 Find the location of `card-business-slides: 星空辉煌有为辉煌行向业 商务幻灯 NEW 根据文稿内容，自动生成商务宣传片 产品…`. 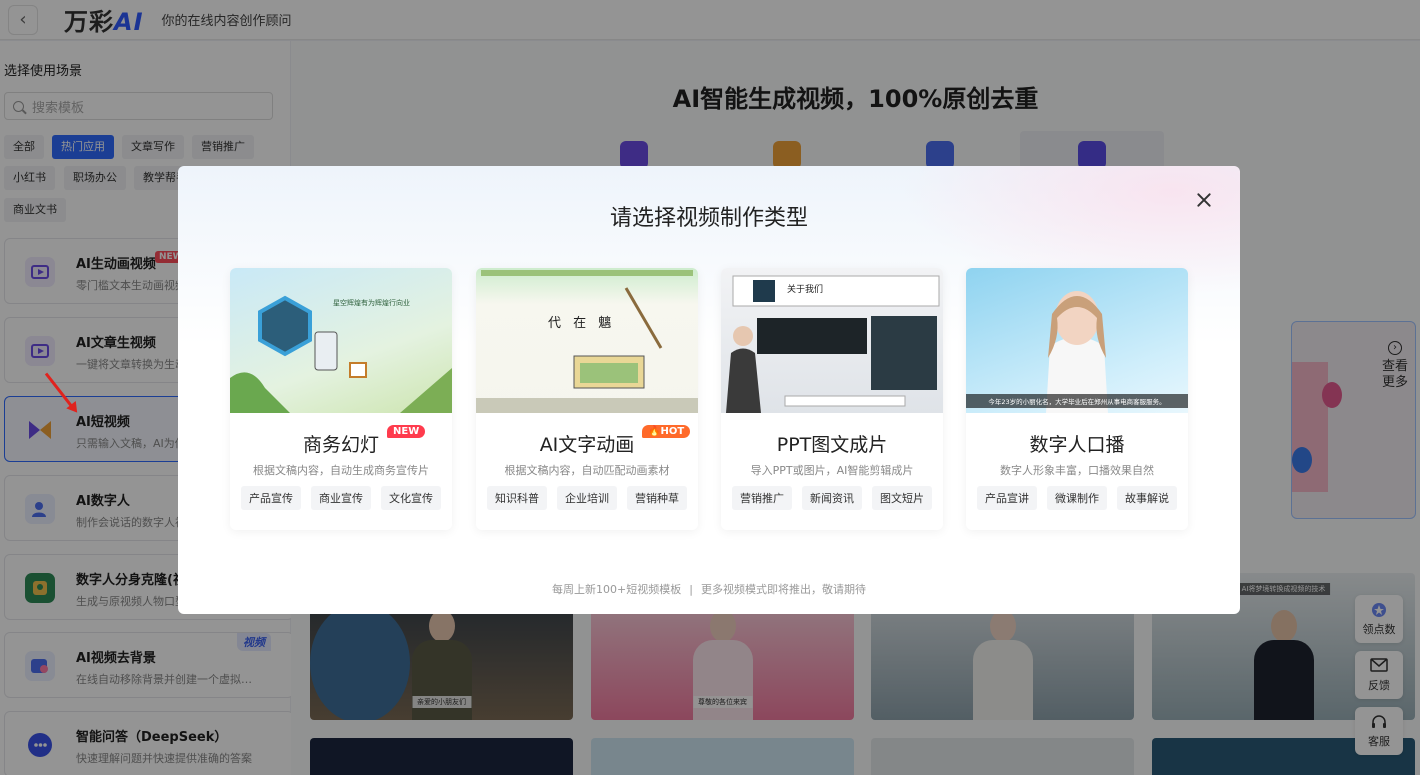

card-business-slides: 星空辉煌有为辉煌行向业 商务幻灯 NEW 根据文稿内容，自动生成商务宣传片 产品… is located at coordinates (341, 399).